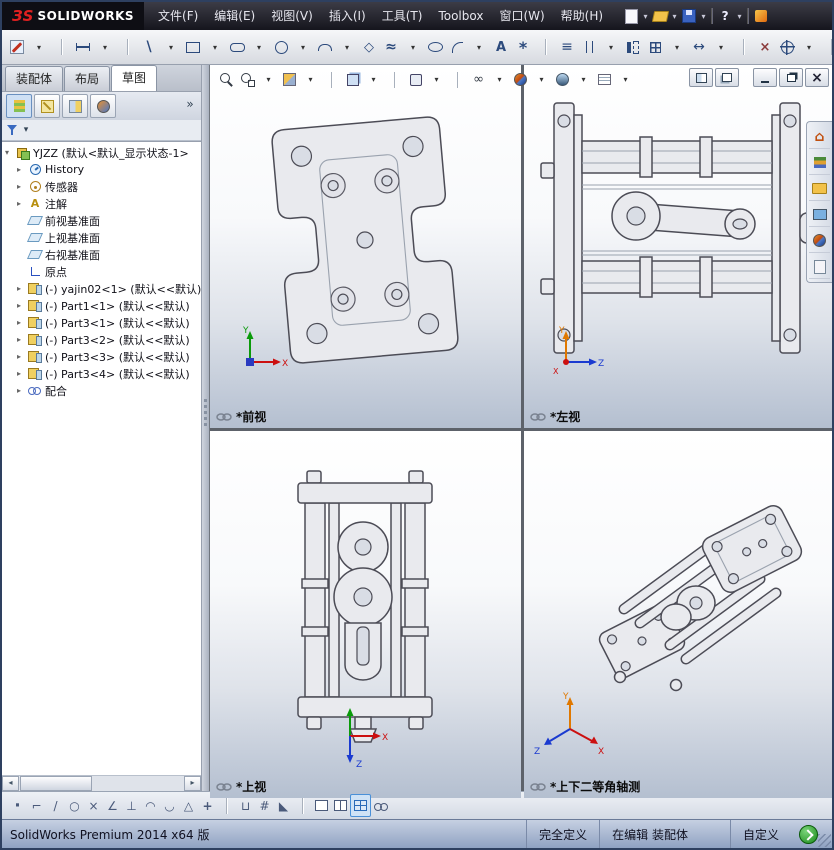 This screenshot has width=834, height=850. I want to click on menu-toolbox: Toolbox, so click(460, 16).